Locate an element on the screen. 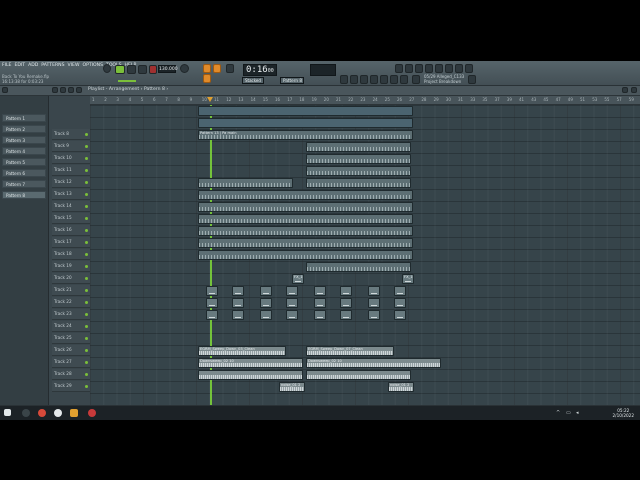  pattern-item: Pattern 7 is located at coordinates (24, 184).